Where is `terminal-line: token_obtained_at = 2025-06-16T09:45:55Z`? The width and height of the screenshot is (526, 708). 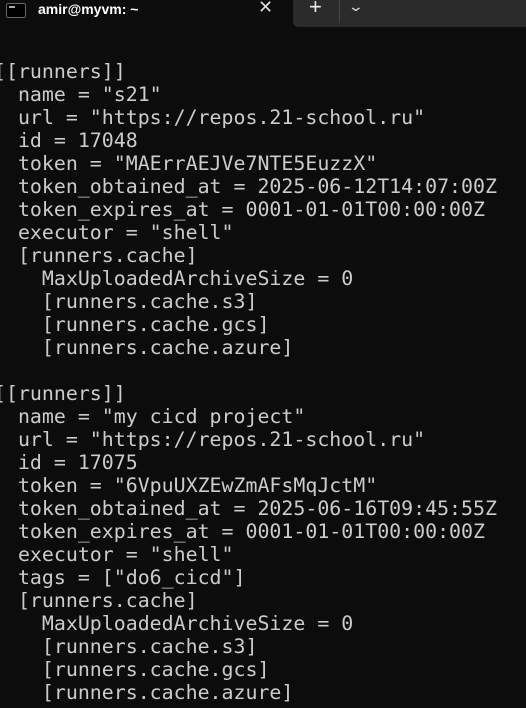 terminal-line: token_obtained_at = 2025-06-16T09:45:55Z is located at coordinates (248, 508).